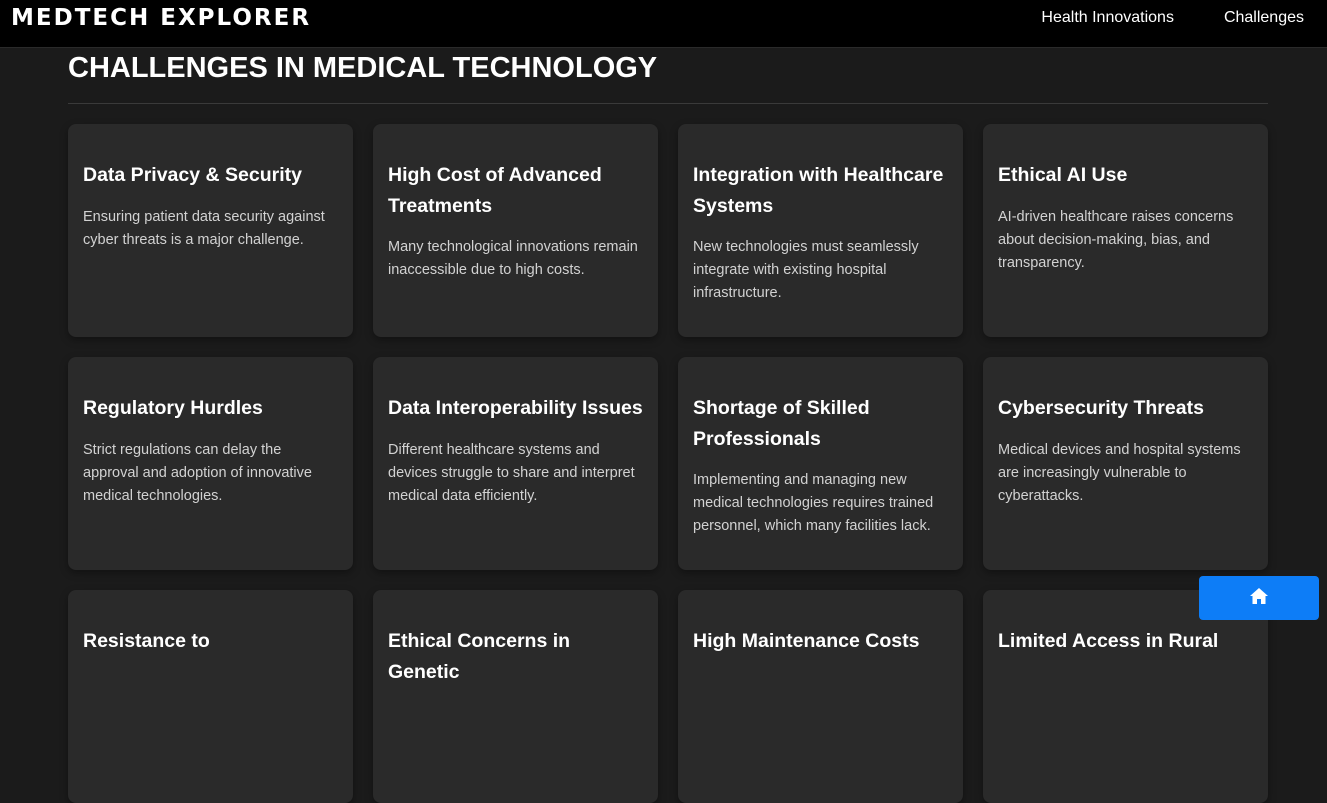  What do you see at coordinates (192, 175) in the screenshot?
I see `card-title: Data Privacy & Security` at bounding box center [192, 175].